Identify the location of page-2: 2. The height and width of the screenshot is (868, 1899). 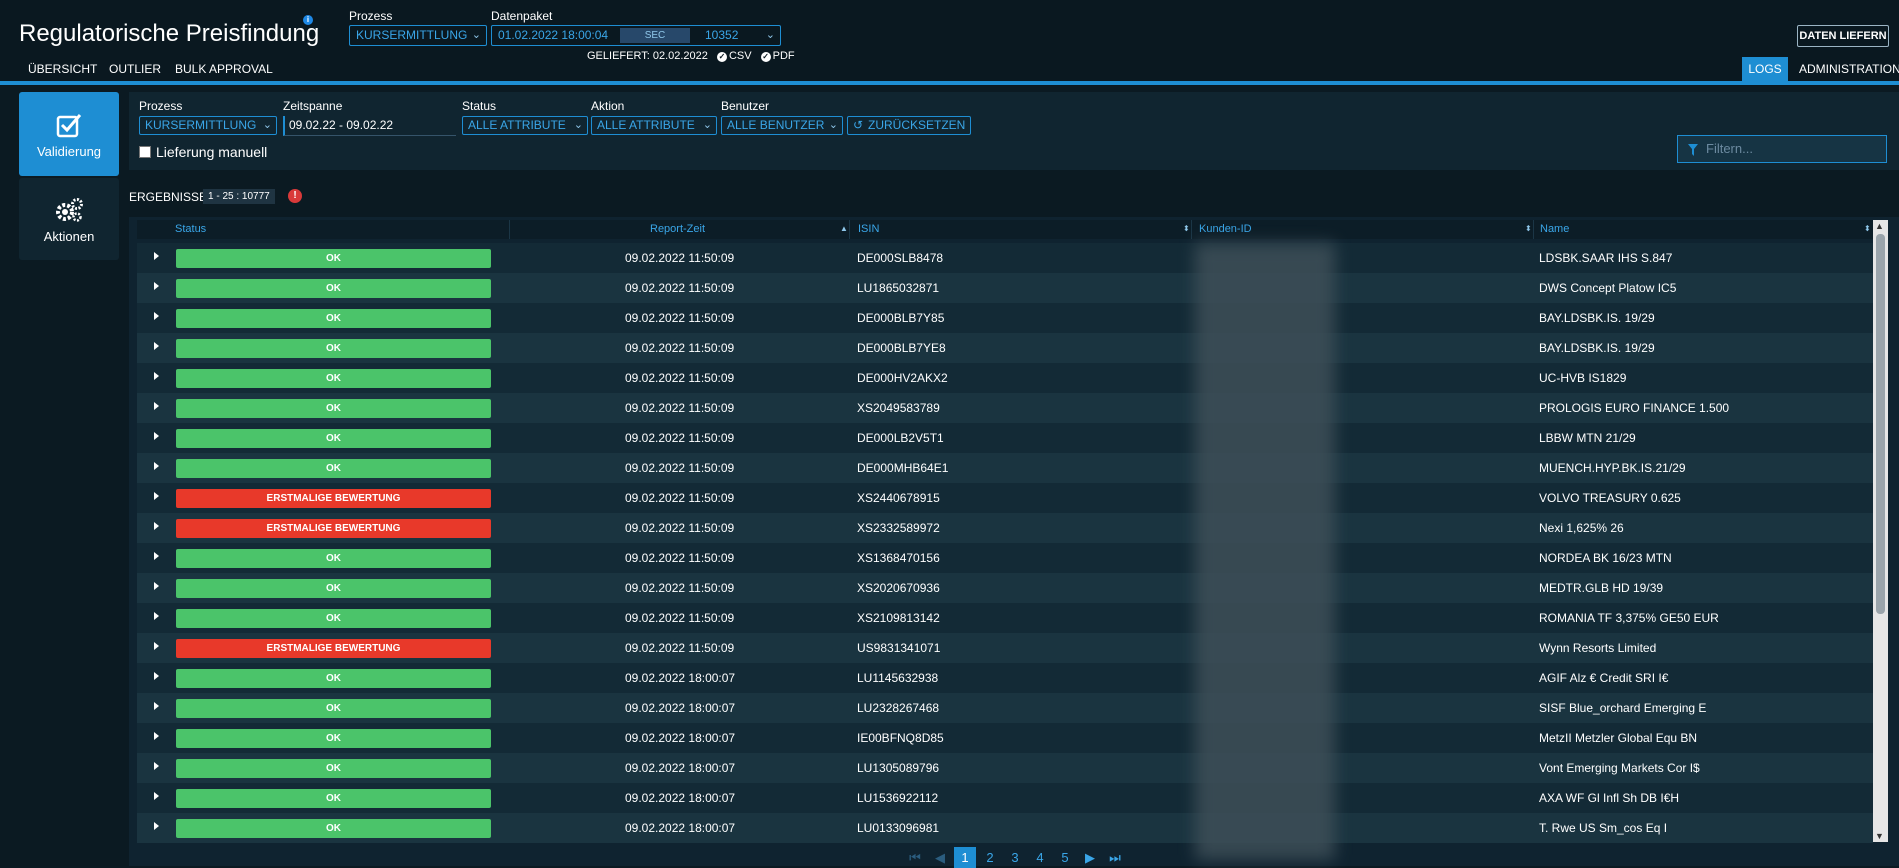
(990, 857).